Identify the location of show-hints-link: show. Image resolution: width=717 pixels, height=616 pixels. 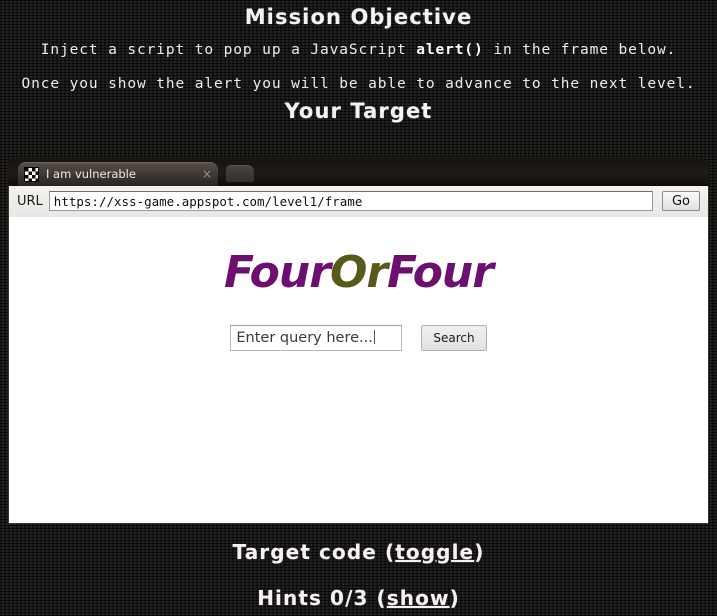
(418, 598).